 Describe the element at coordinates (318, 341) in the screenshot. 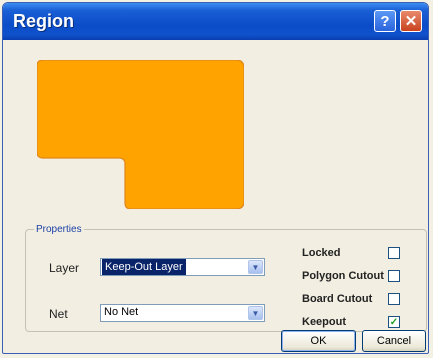

I see `ok-button: OK` at that location.